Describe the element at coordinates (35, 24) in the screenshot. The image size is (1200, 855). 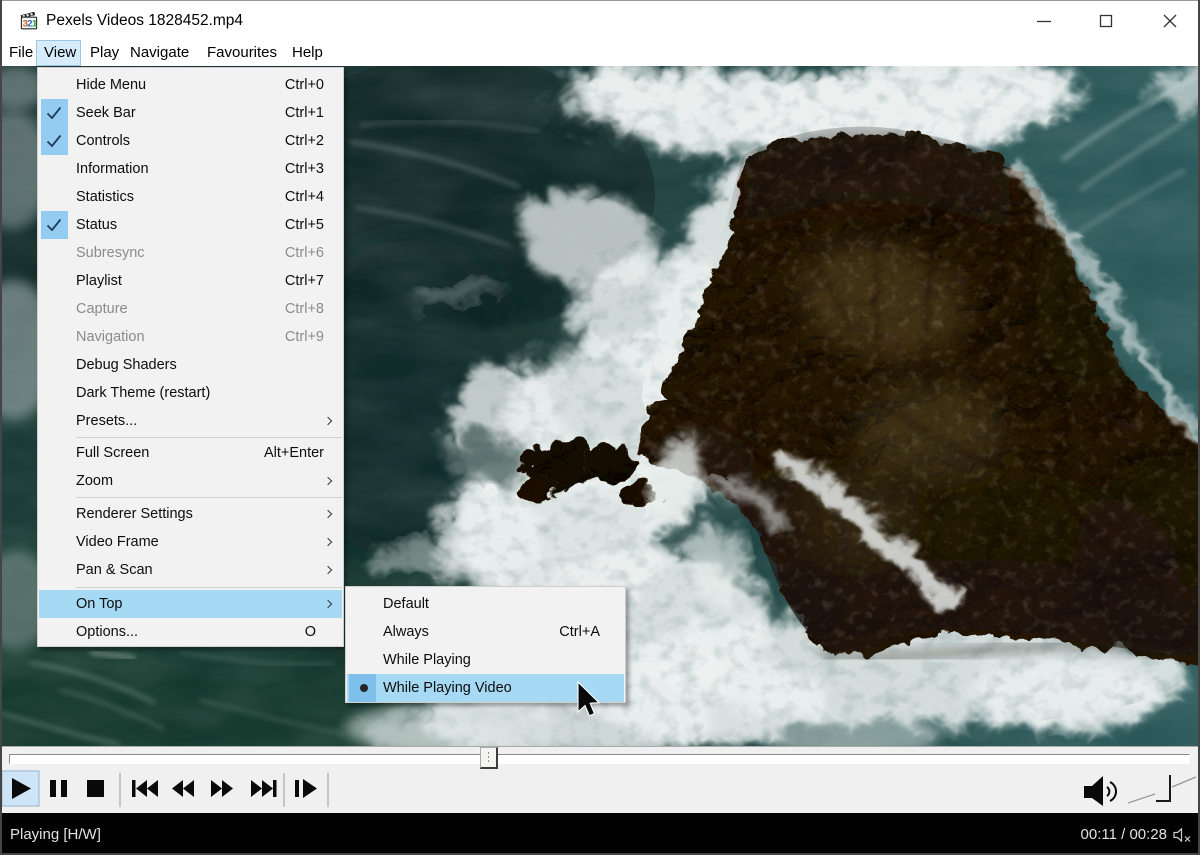
I see `svg-text: 1` at that location.